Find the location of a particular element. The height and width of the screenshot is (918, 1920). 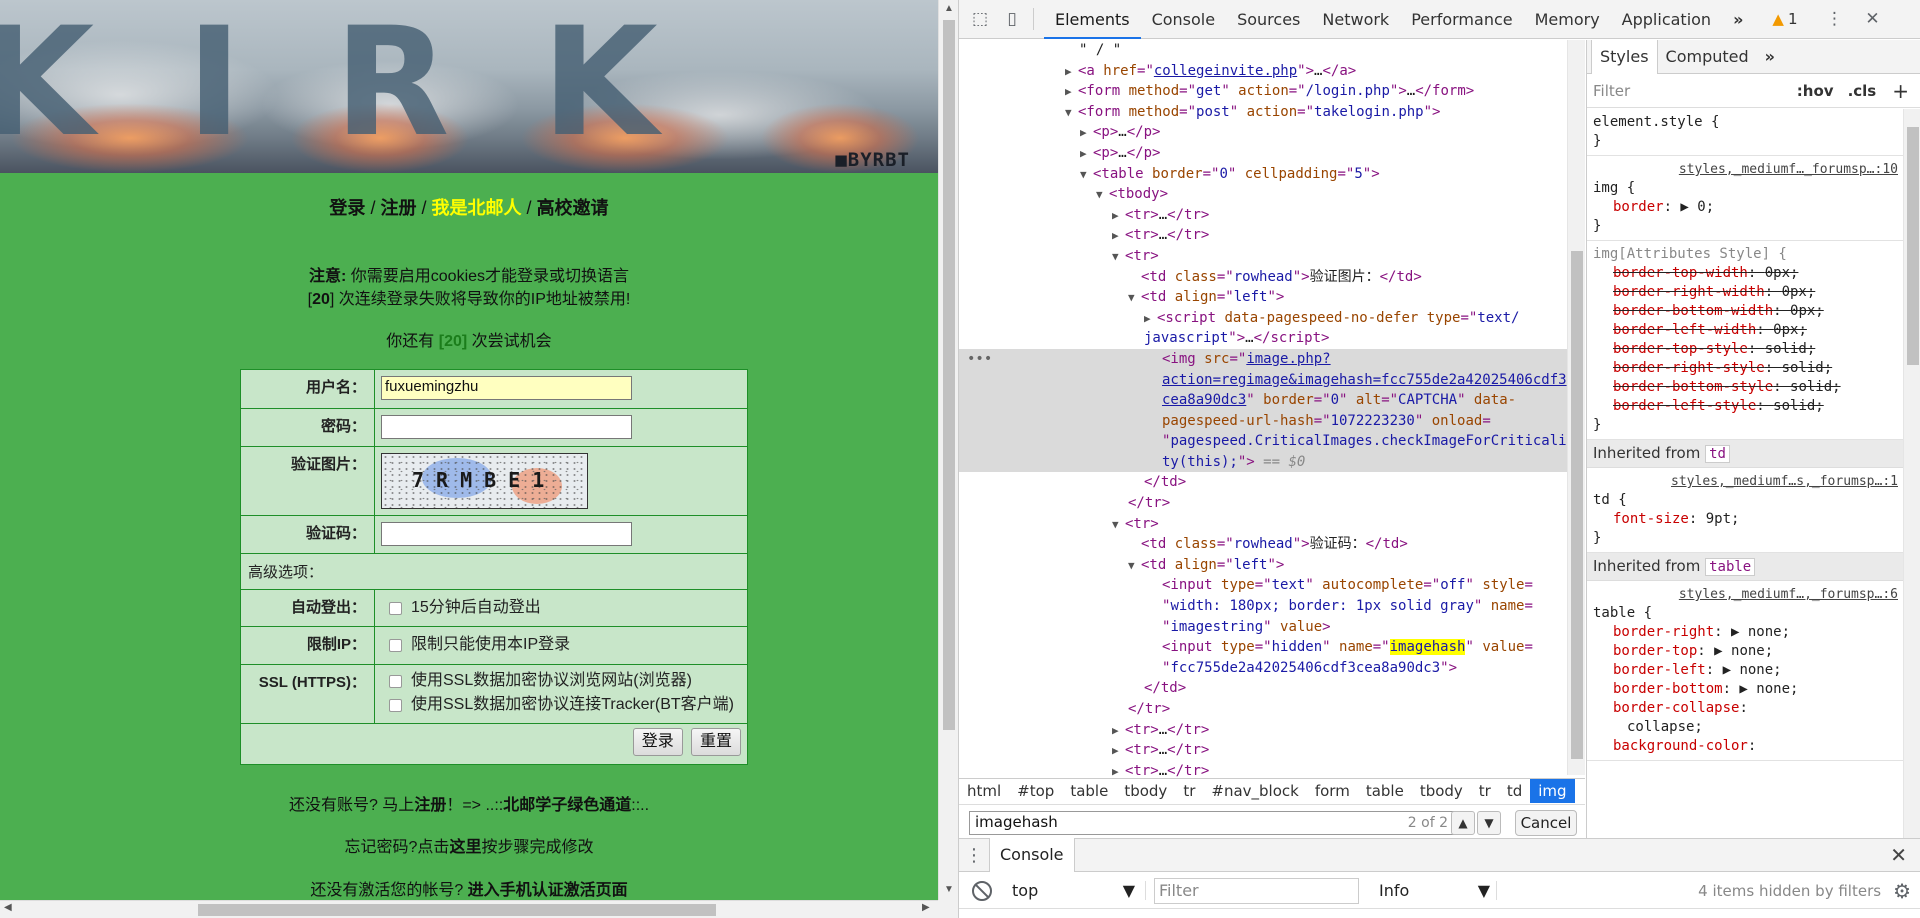

css-property: border is located at coordinates (1638, 207).